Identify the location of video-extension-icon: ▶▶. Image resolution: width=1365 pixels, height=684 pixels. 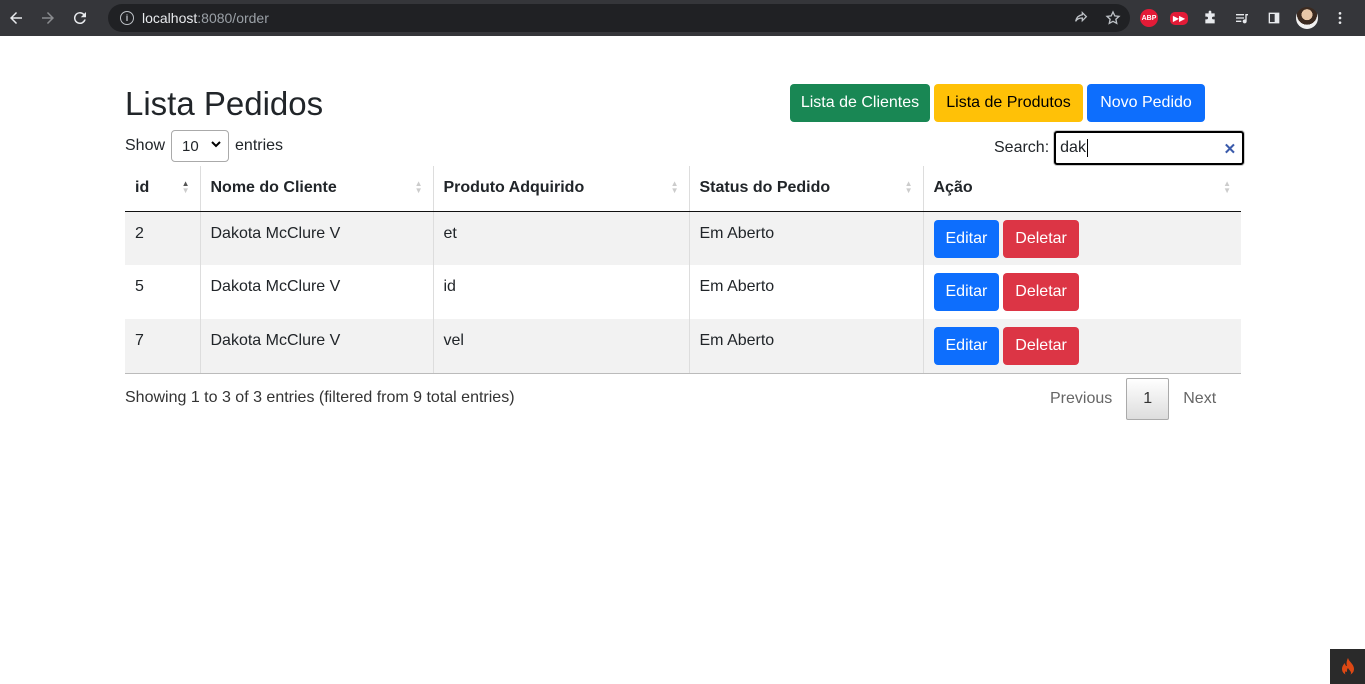
(1179, 18).